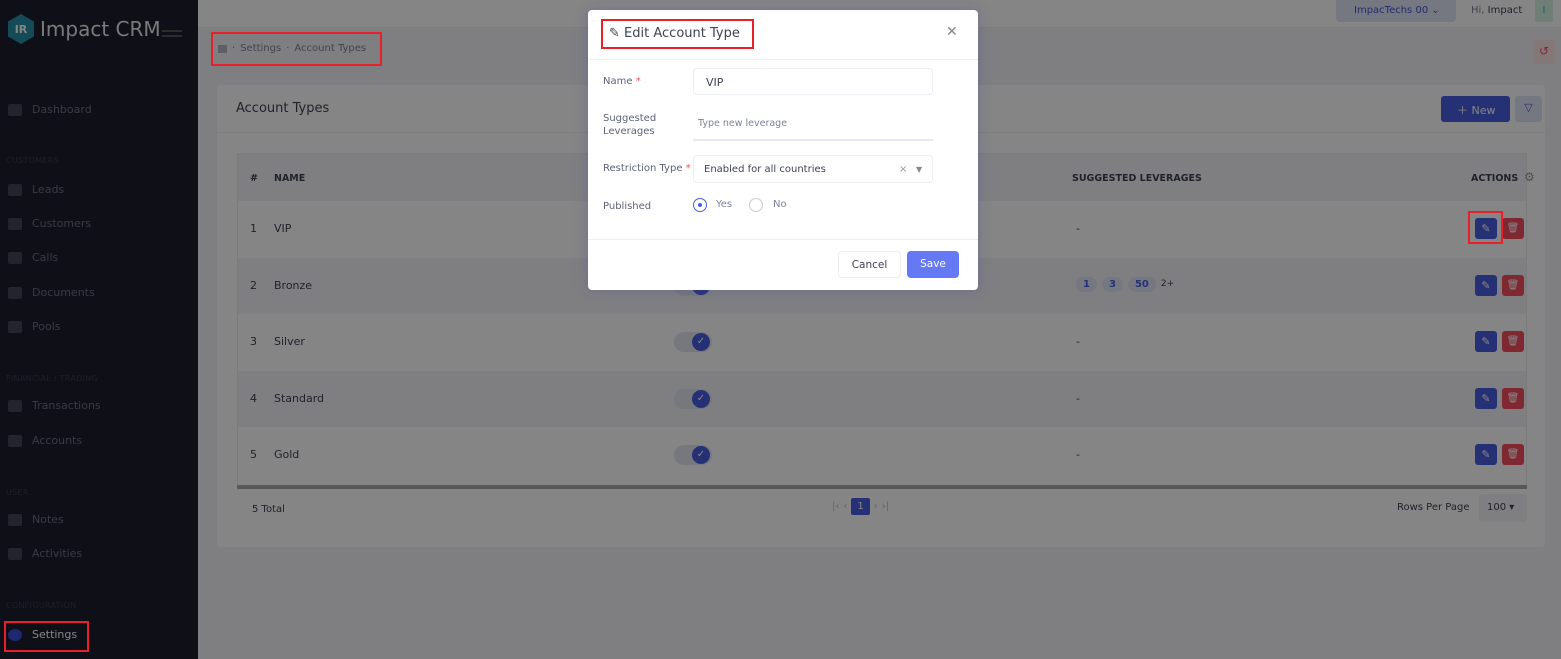  Describe the element at coordinates (614, 33) in the screenshot. I see `pencil-icon: ✎` at that location.